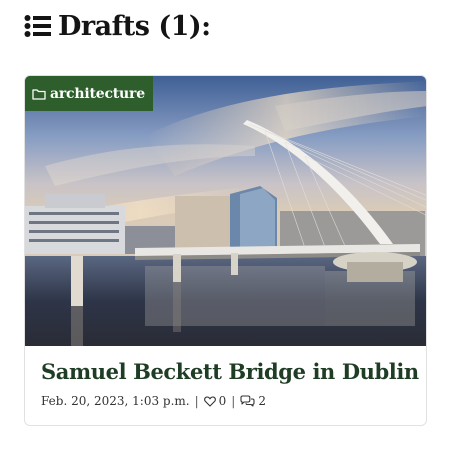  Describe the element at coordinates (115, 401) in the screenshot. I see `draft-date: Feb. 20, 2023, 1:03 p.m.` at that location.